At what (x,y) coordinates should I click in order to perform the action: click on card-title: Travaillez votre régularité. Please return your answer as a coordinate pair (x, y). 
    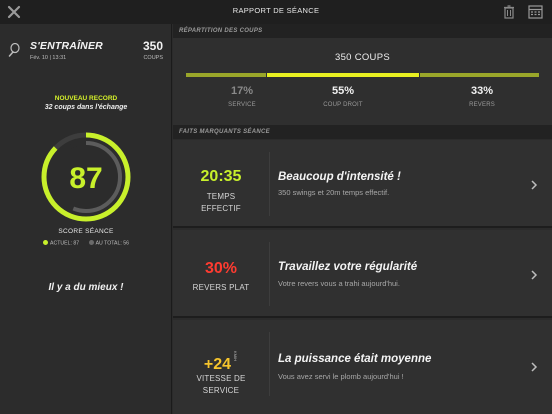
    Looking at the image, I should click on (348, 267).